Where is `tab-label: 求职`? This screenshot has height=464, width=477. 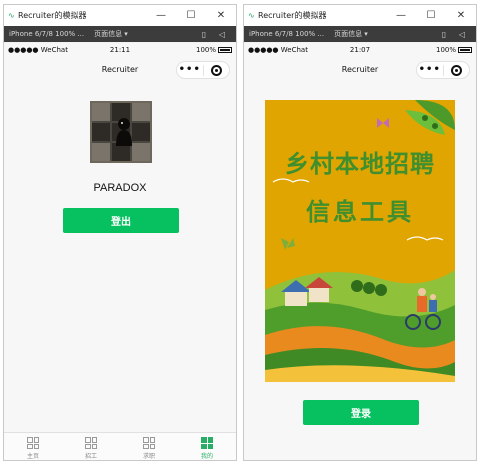
tab-label: 求职 is located at coordinates (148, 456).